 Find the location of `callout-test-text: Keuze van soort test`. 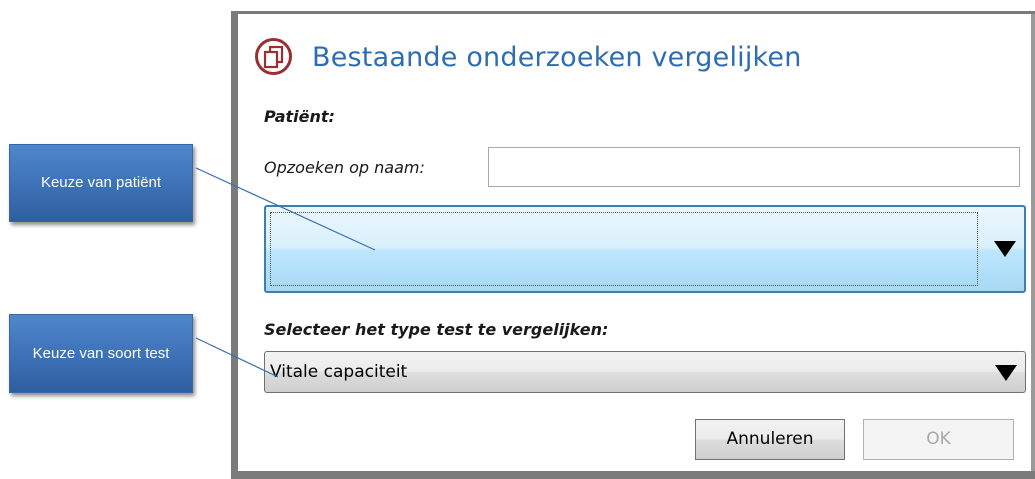

callout-test-text: Keuze van soort test is located at coordinates (101, 353).